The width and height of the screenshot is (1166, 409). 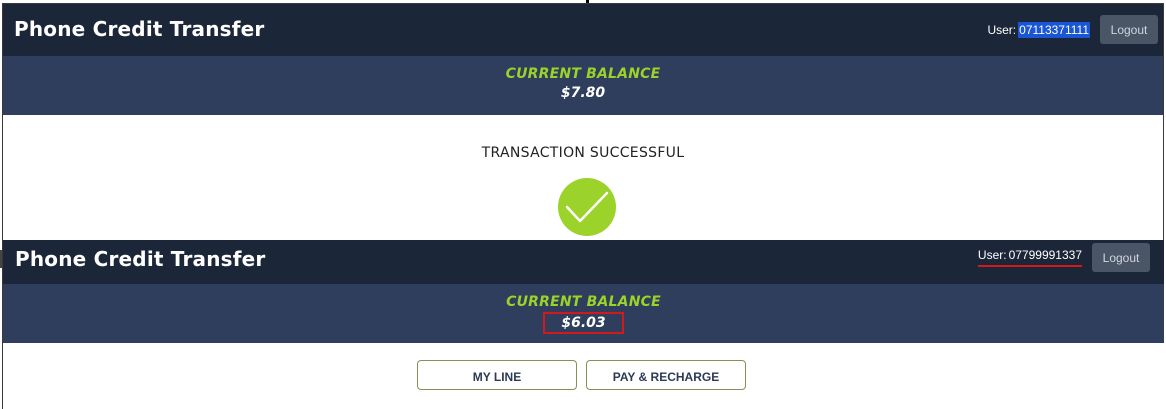 I want to click on pay-recharge-button: PAY & RECHARGE, so click(x=666, y=375).